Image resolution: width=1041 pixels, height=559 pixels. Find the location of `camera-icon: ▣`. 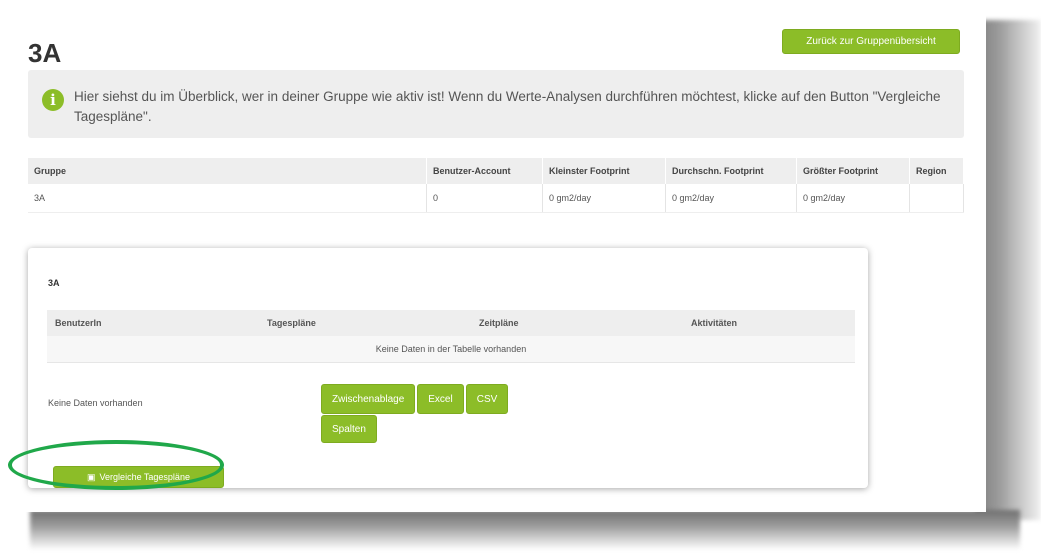

camera-icon: ▣ is located at coordinates (91, 476).